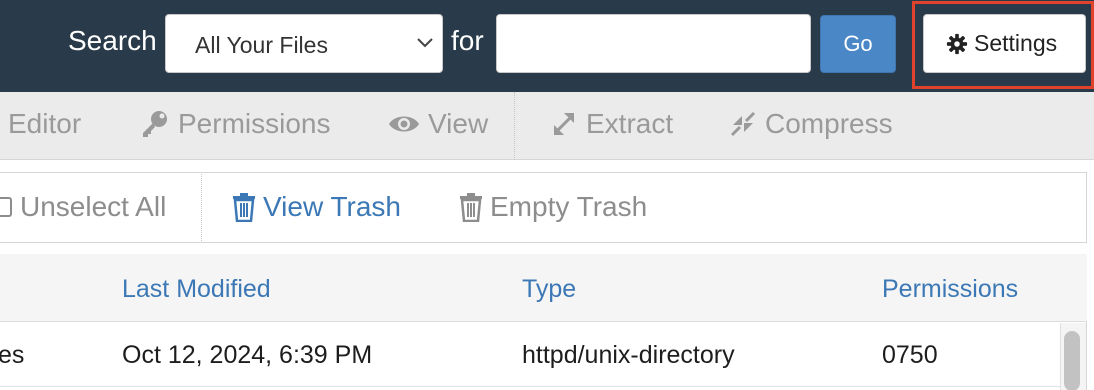 The width and height of the screenshot is (1094, 390). What do you see at coordinates (630, 123) in the screenshot?
I see `toolbar-extract-label: Extract` at bounding box center [630, 123].